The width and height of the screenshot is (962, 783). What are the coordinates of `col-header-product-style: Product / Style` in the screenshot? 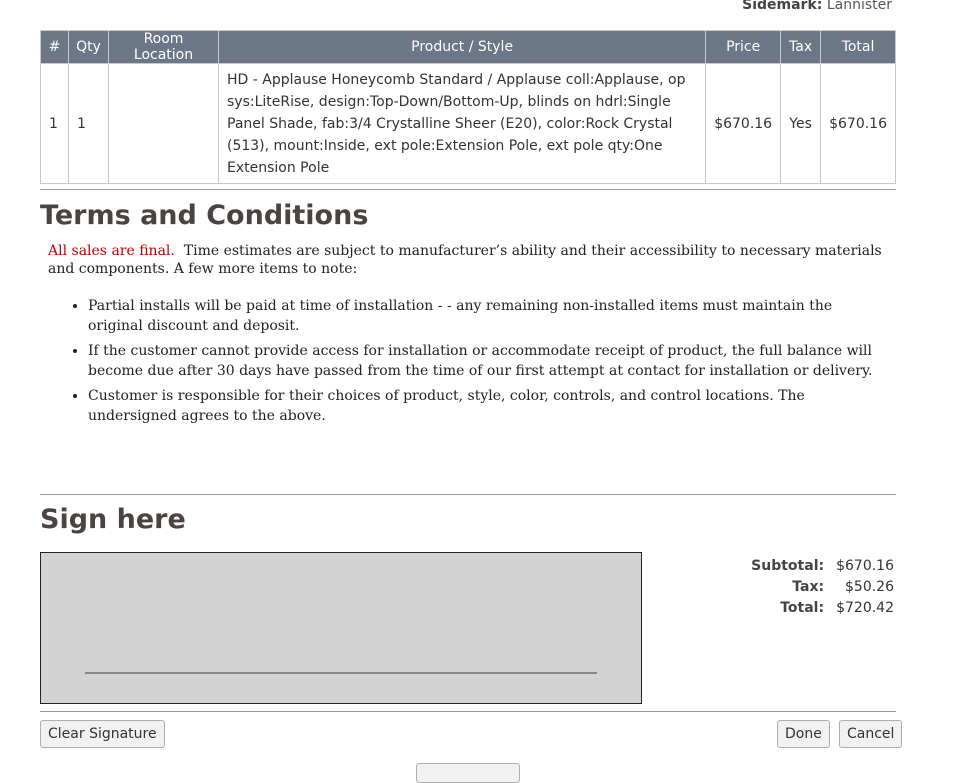 It's located at (462, 47).